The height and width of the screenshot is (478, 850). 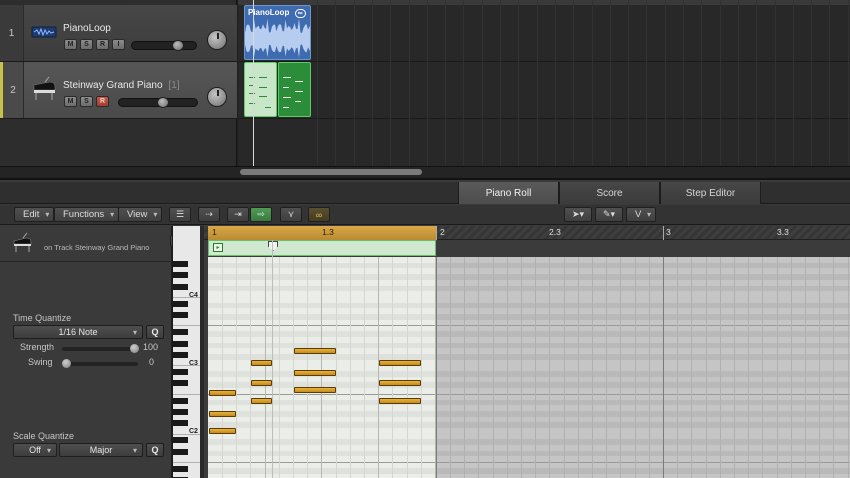 I want to click on bar-line, so click(x=436, y=367).